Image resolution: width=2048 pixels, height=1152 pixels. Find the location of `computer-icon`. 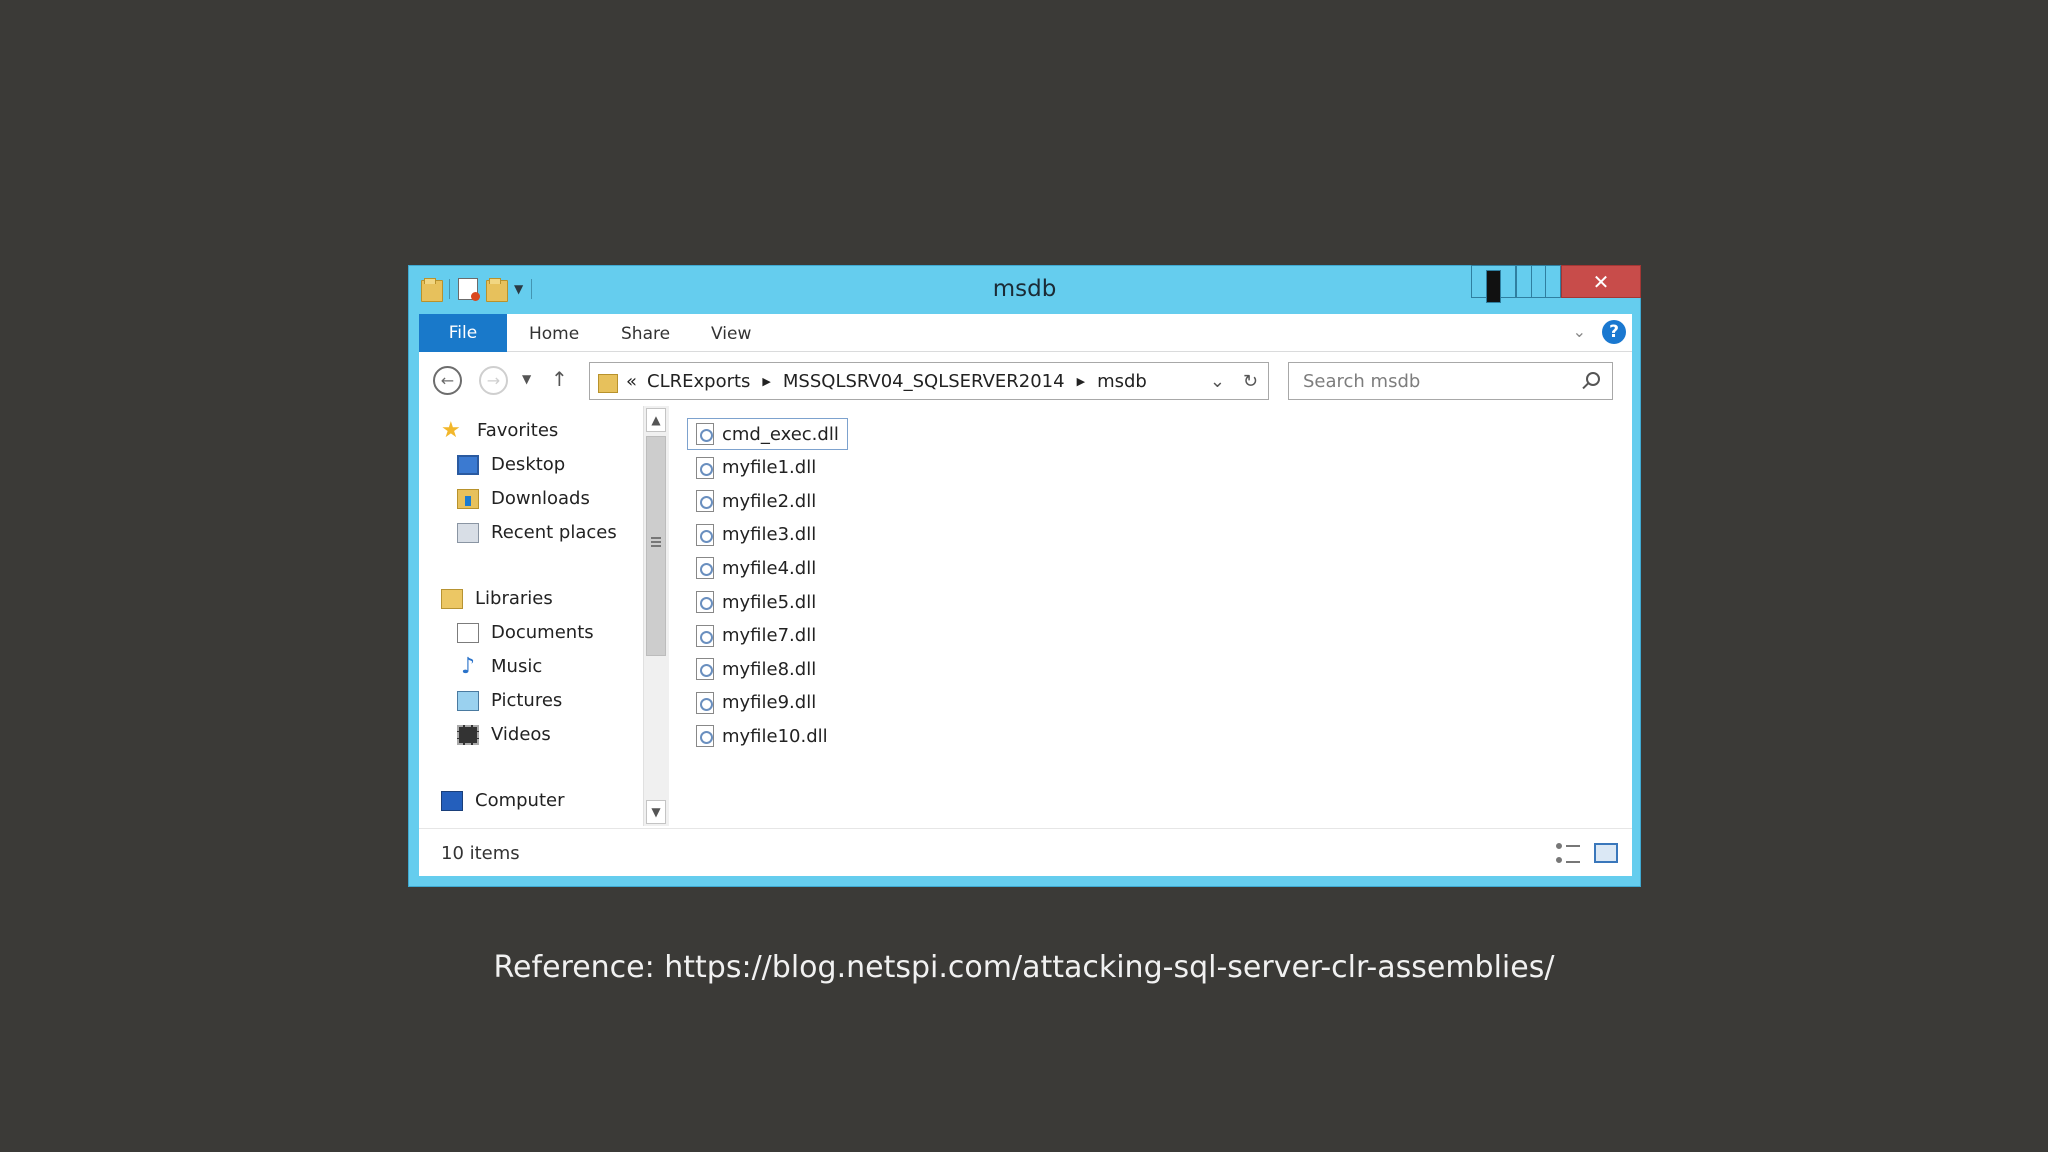

computer-icon is located at coordinates (452, 800).